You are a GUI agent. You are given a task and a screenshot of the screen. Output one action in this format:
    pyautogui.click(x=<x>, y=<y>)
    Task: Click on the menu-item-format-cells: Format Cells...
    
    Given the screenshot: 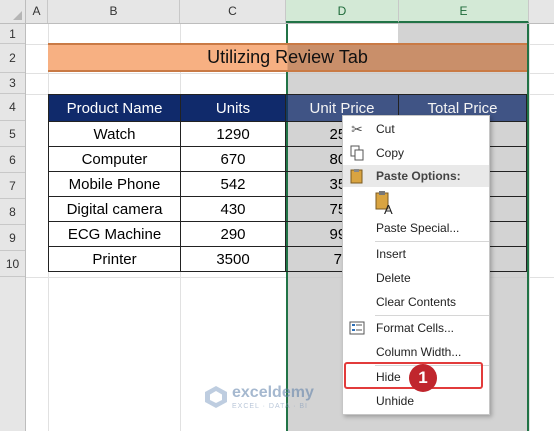 What is the action you would take?
    pyautogui.click(x=416, y=328)
    